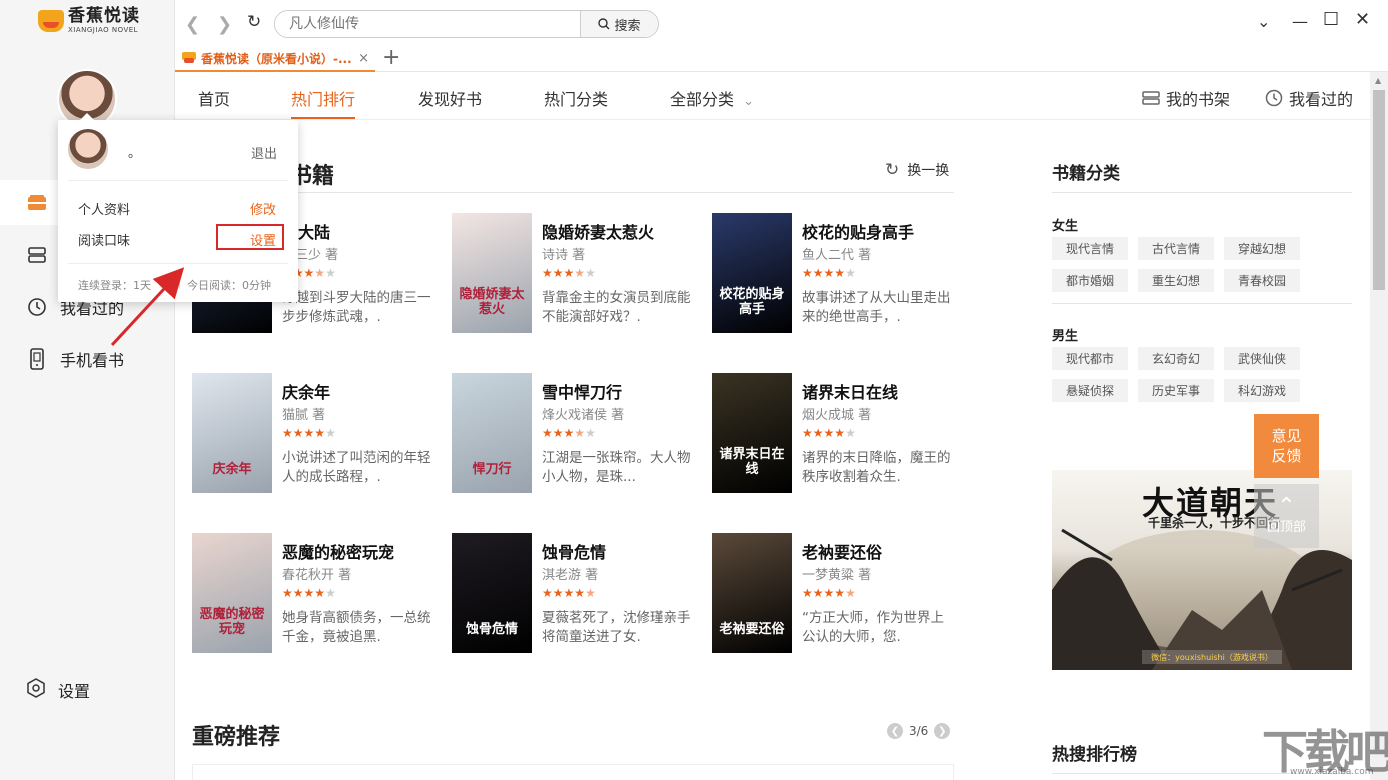  I want to click on book-title: 蚀骨危情, so click(574, 551).